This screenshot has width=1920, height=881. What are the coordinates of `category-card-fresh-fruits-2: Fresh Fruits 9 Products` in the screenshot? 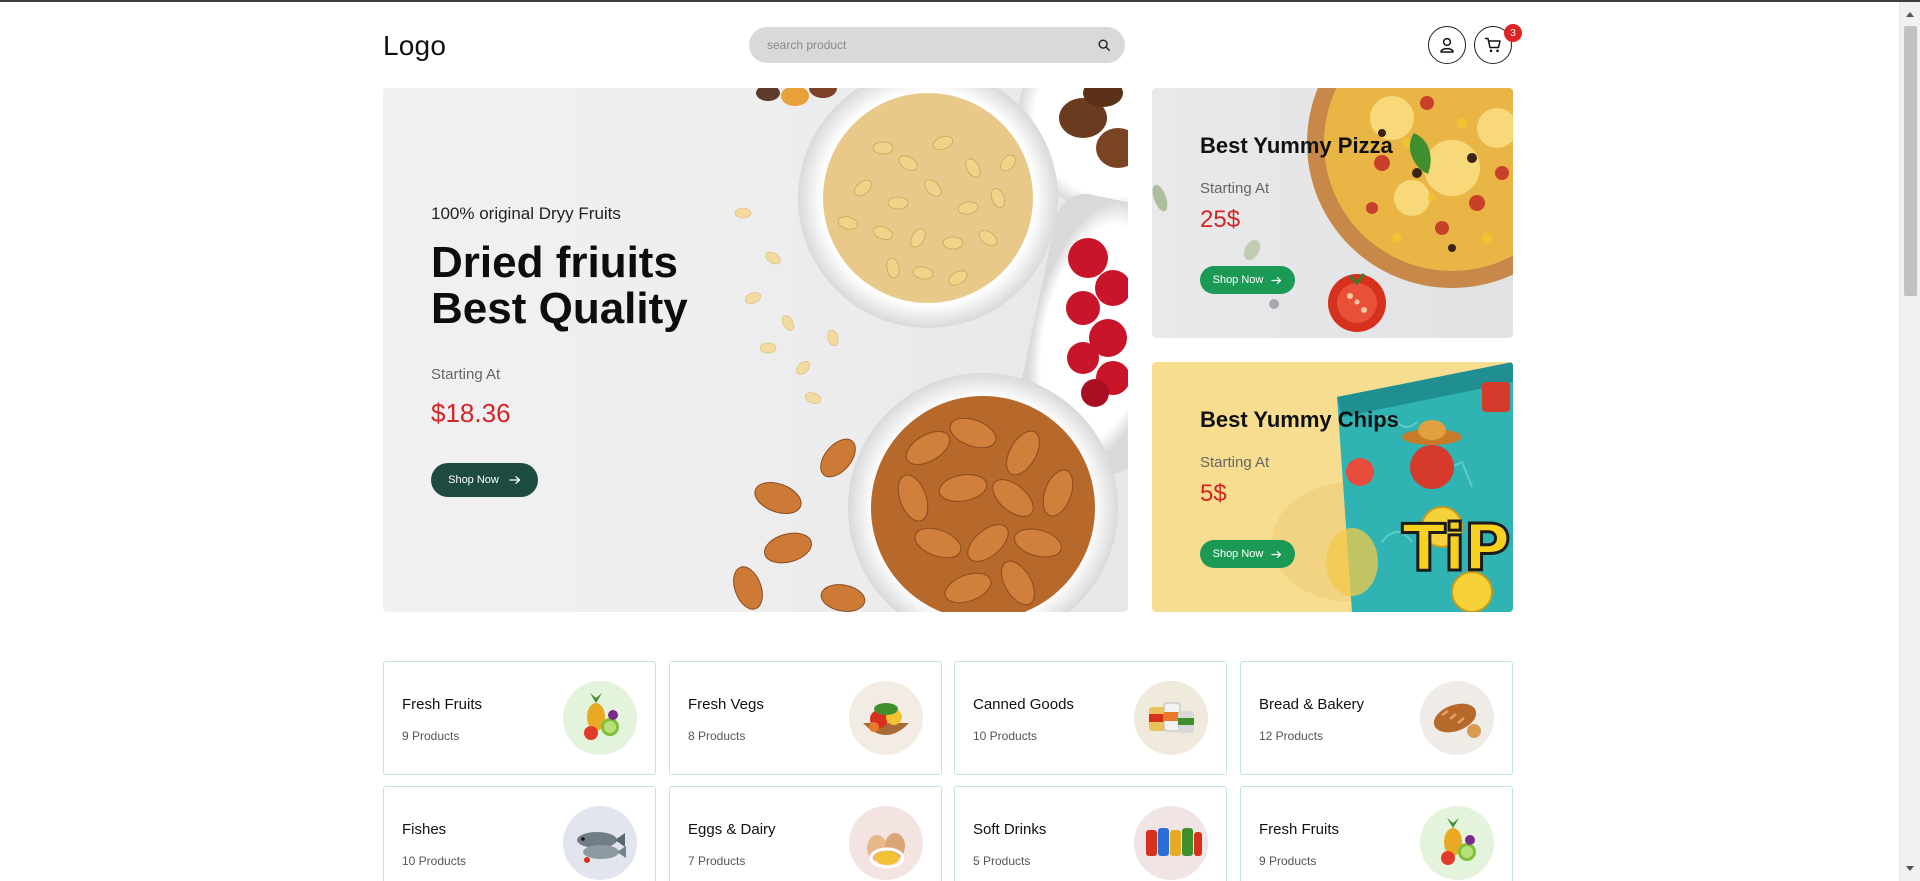 It's located at (1376, 833).